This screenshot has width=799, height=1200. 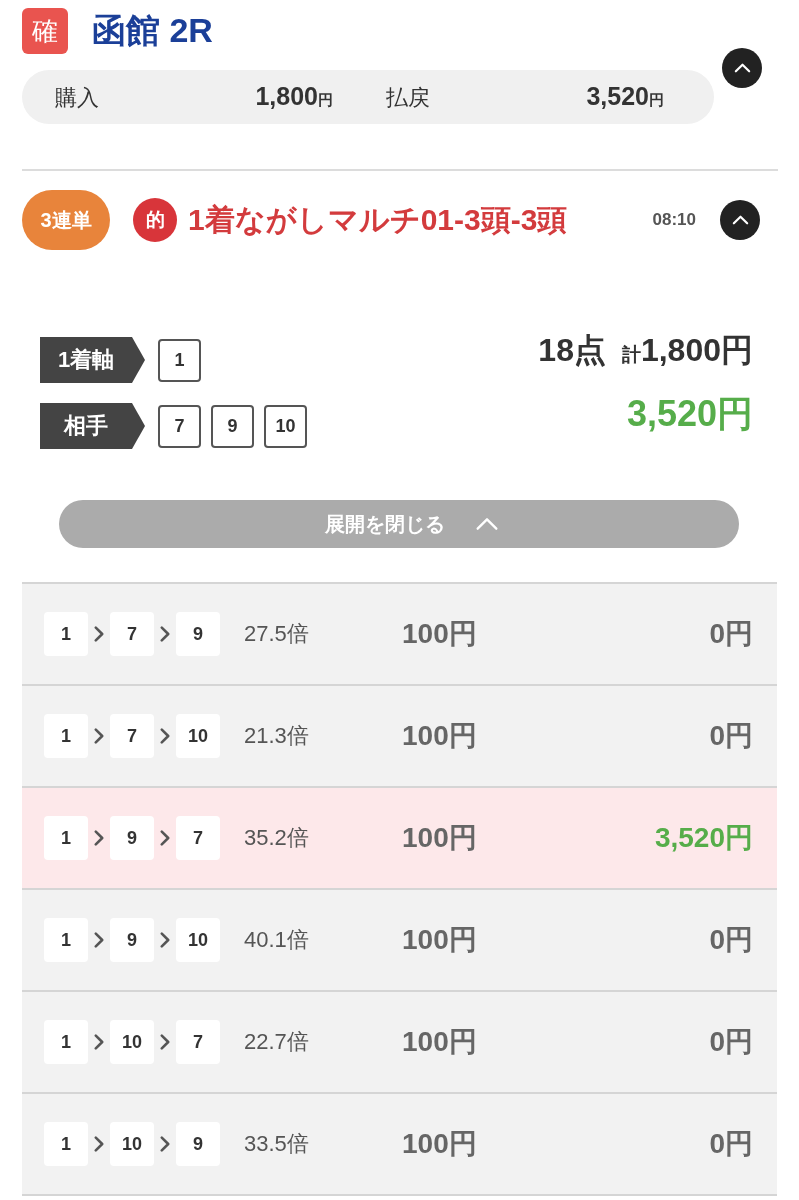 What do you see at coordinates (674, 220) in the screenshot?
I see `bet-time: 08:10` at bounding box center [674, 220].